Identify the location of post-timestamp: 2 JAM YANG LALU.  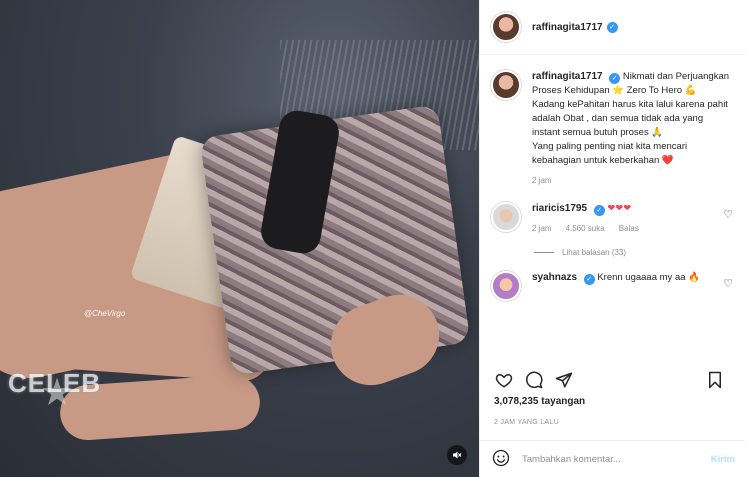
(526, 422).